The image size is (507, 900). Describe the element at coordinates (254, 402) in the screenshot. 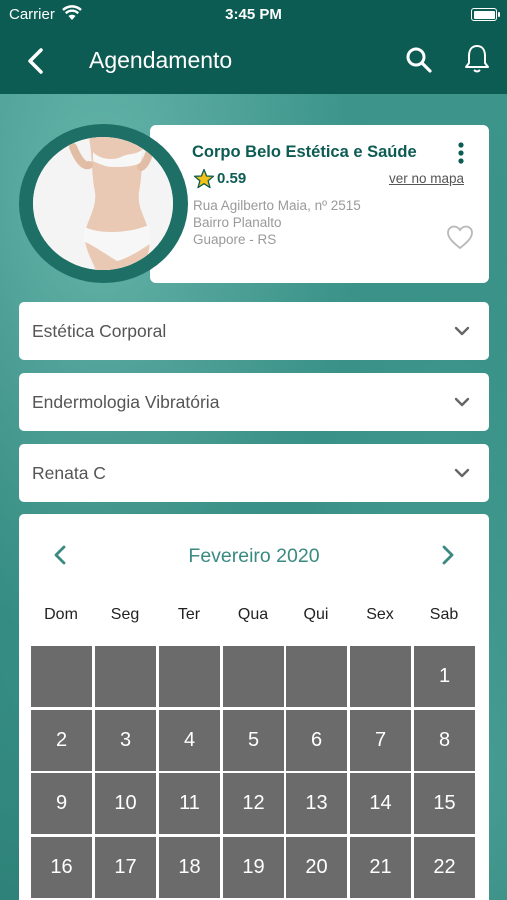

I see `service-select: Endermologia Vibratória` at that location.